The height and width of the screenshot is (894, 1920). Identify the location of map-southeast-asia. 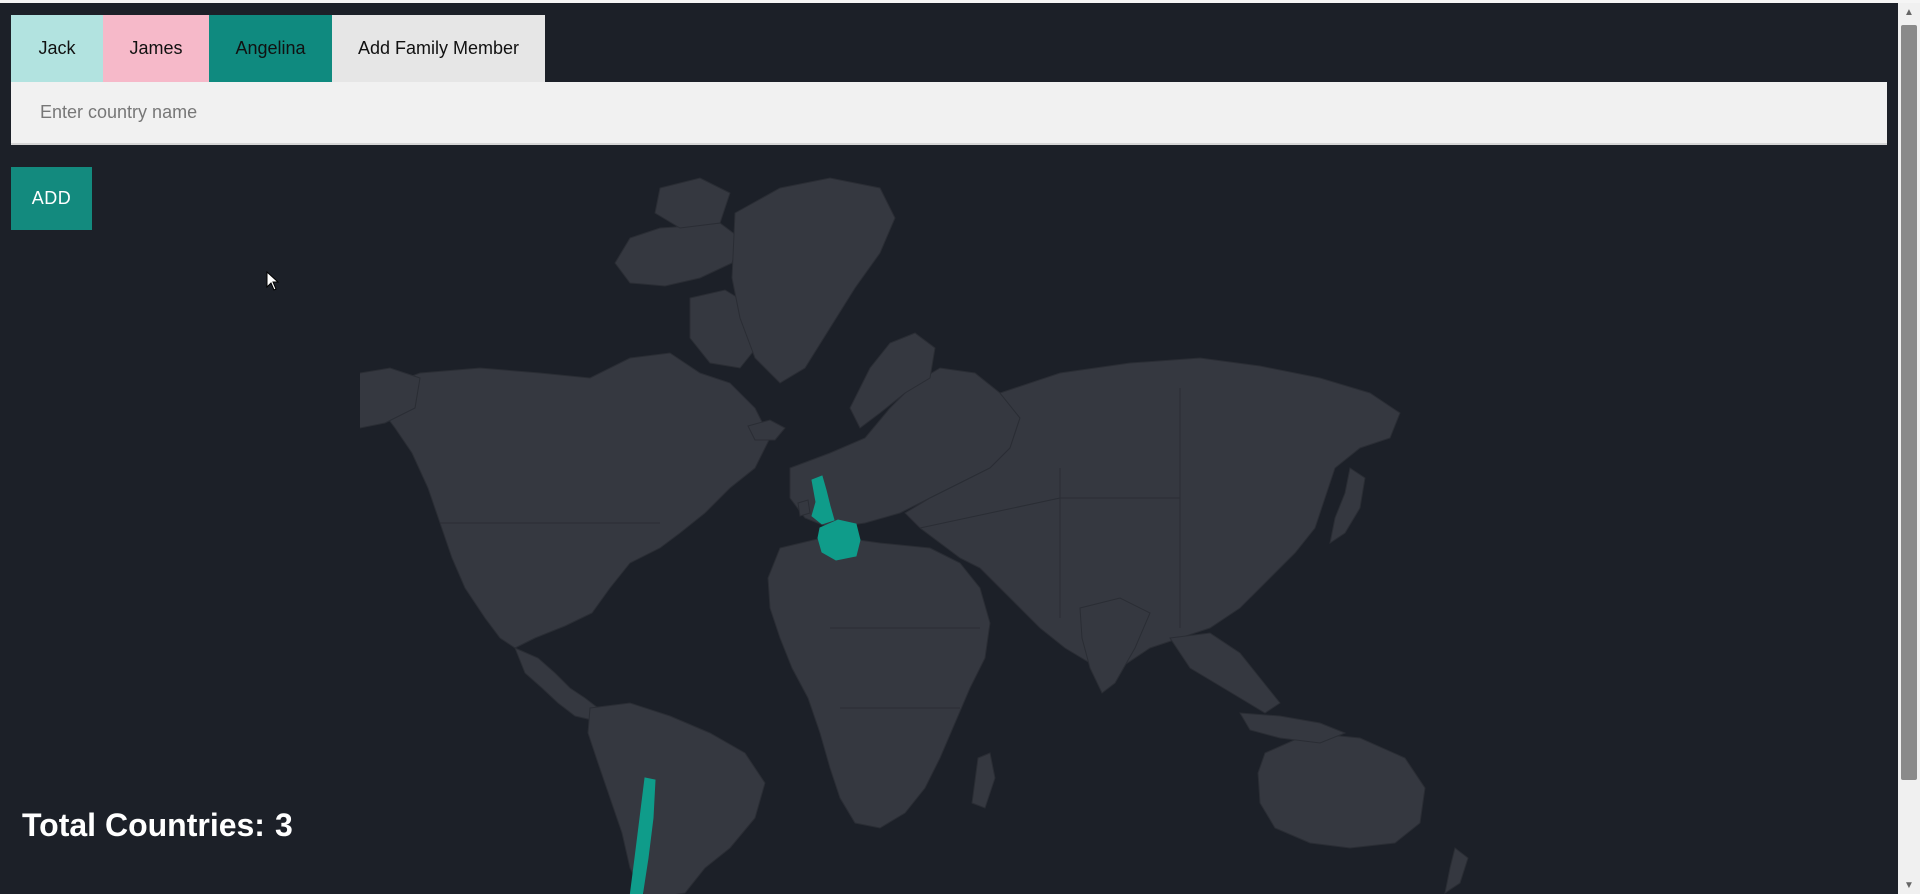
(1225, 673).